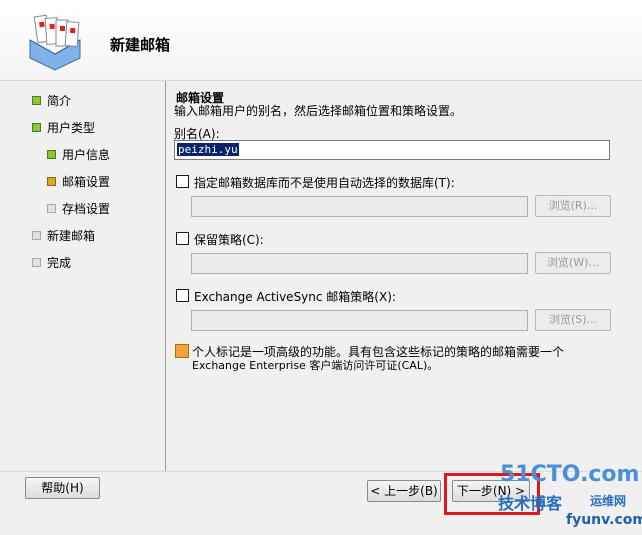 The image size is (642, 535). I want to click on db-field, so click(359, 206).